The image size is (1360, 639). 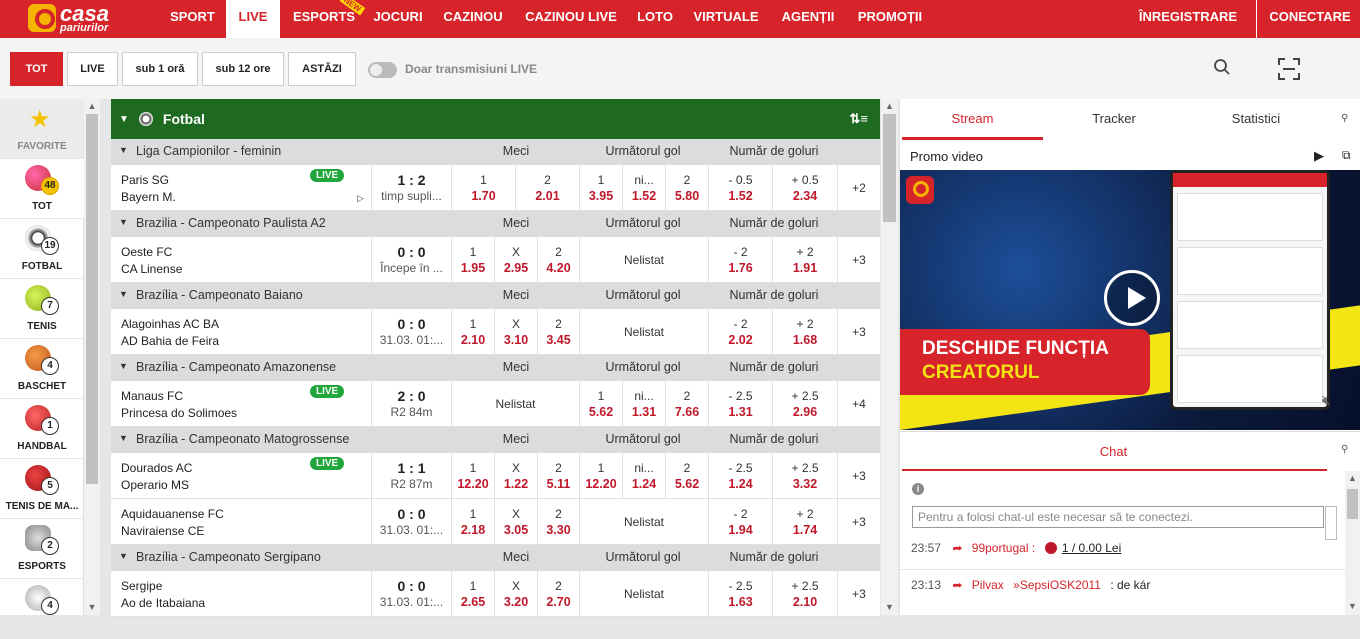 I want to click on odd-button: 1 1.95, so click(x=472, y=260).